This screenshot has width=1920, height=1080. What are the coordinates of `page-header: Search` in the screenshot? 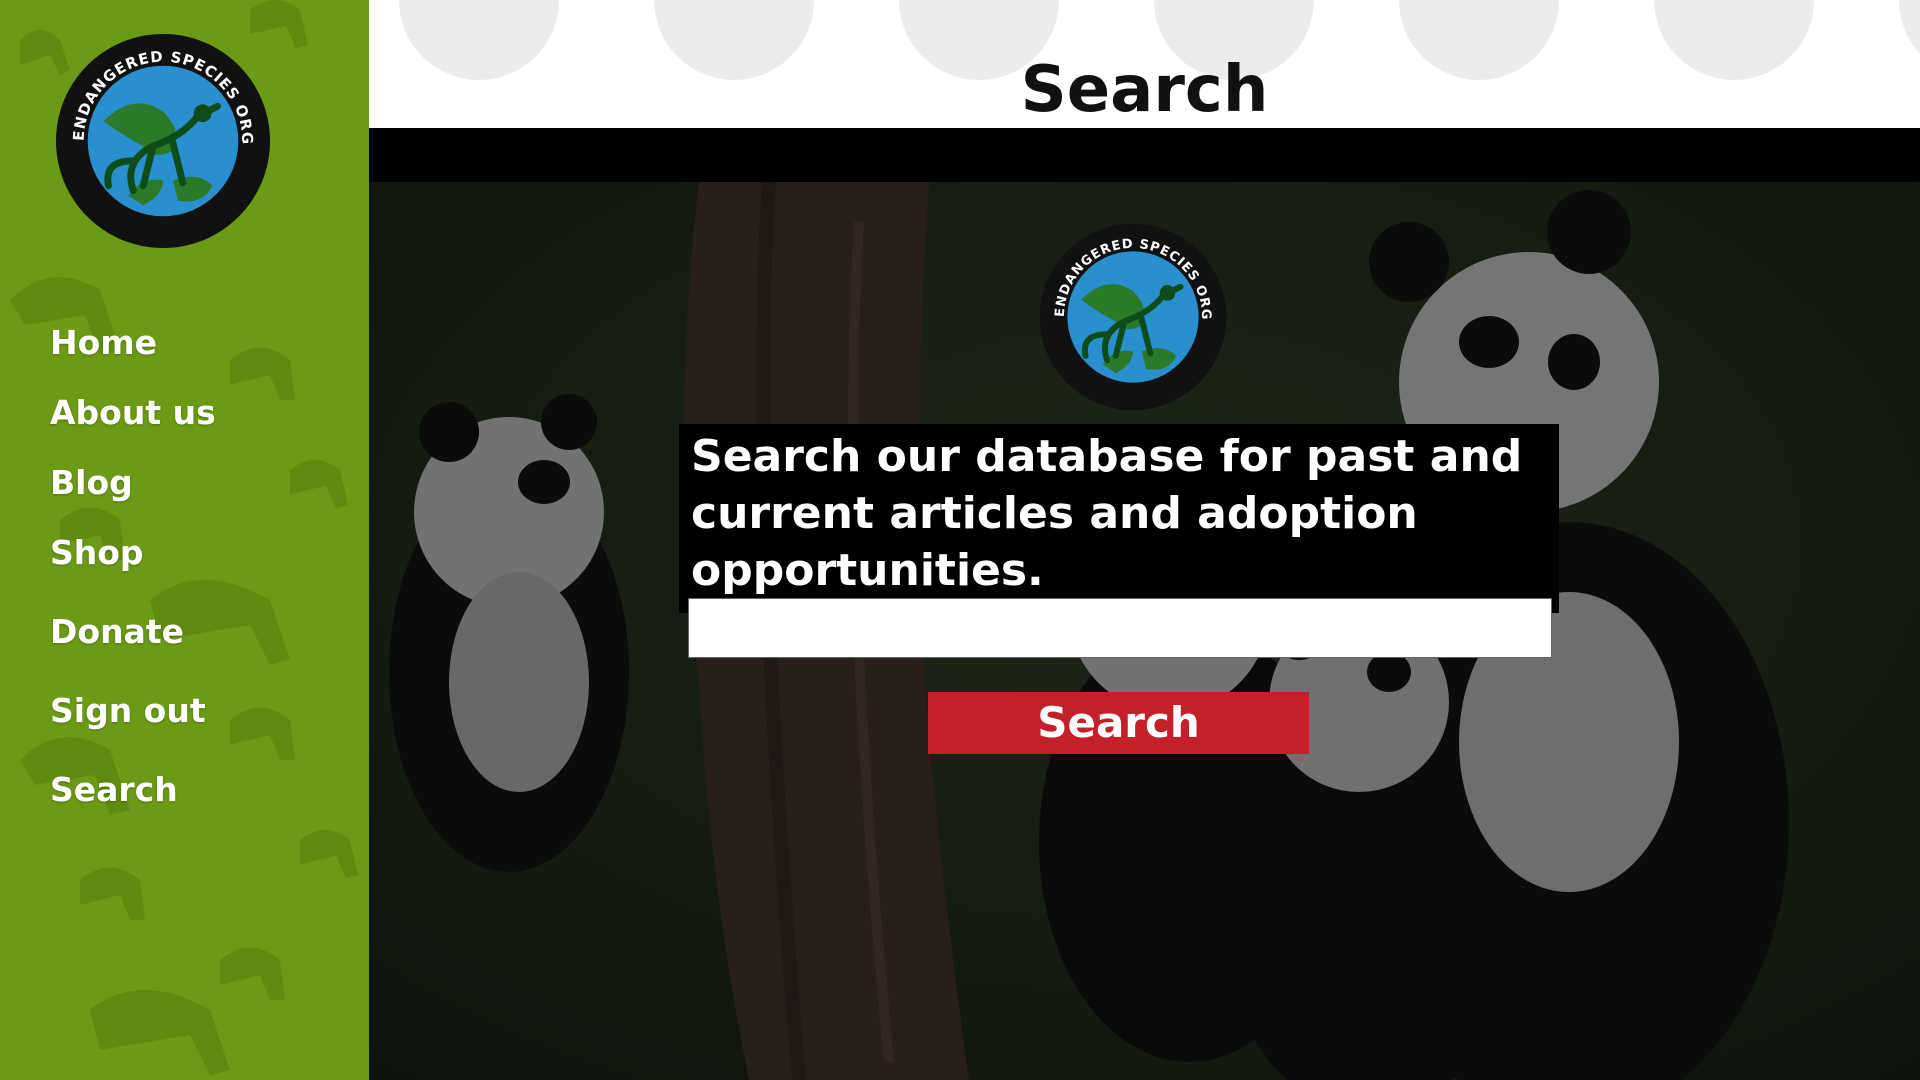 It's located at (1144, 64).